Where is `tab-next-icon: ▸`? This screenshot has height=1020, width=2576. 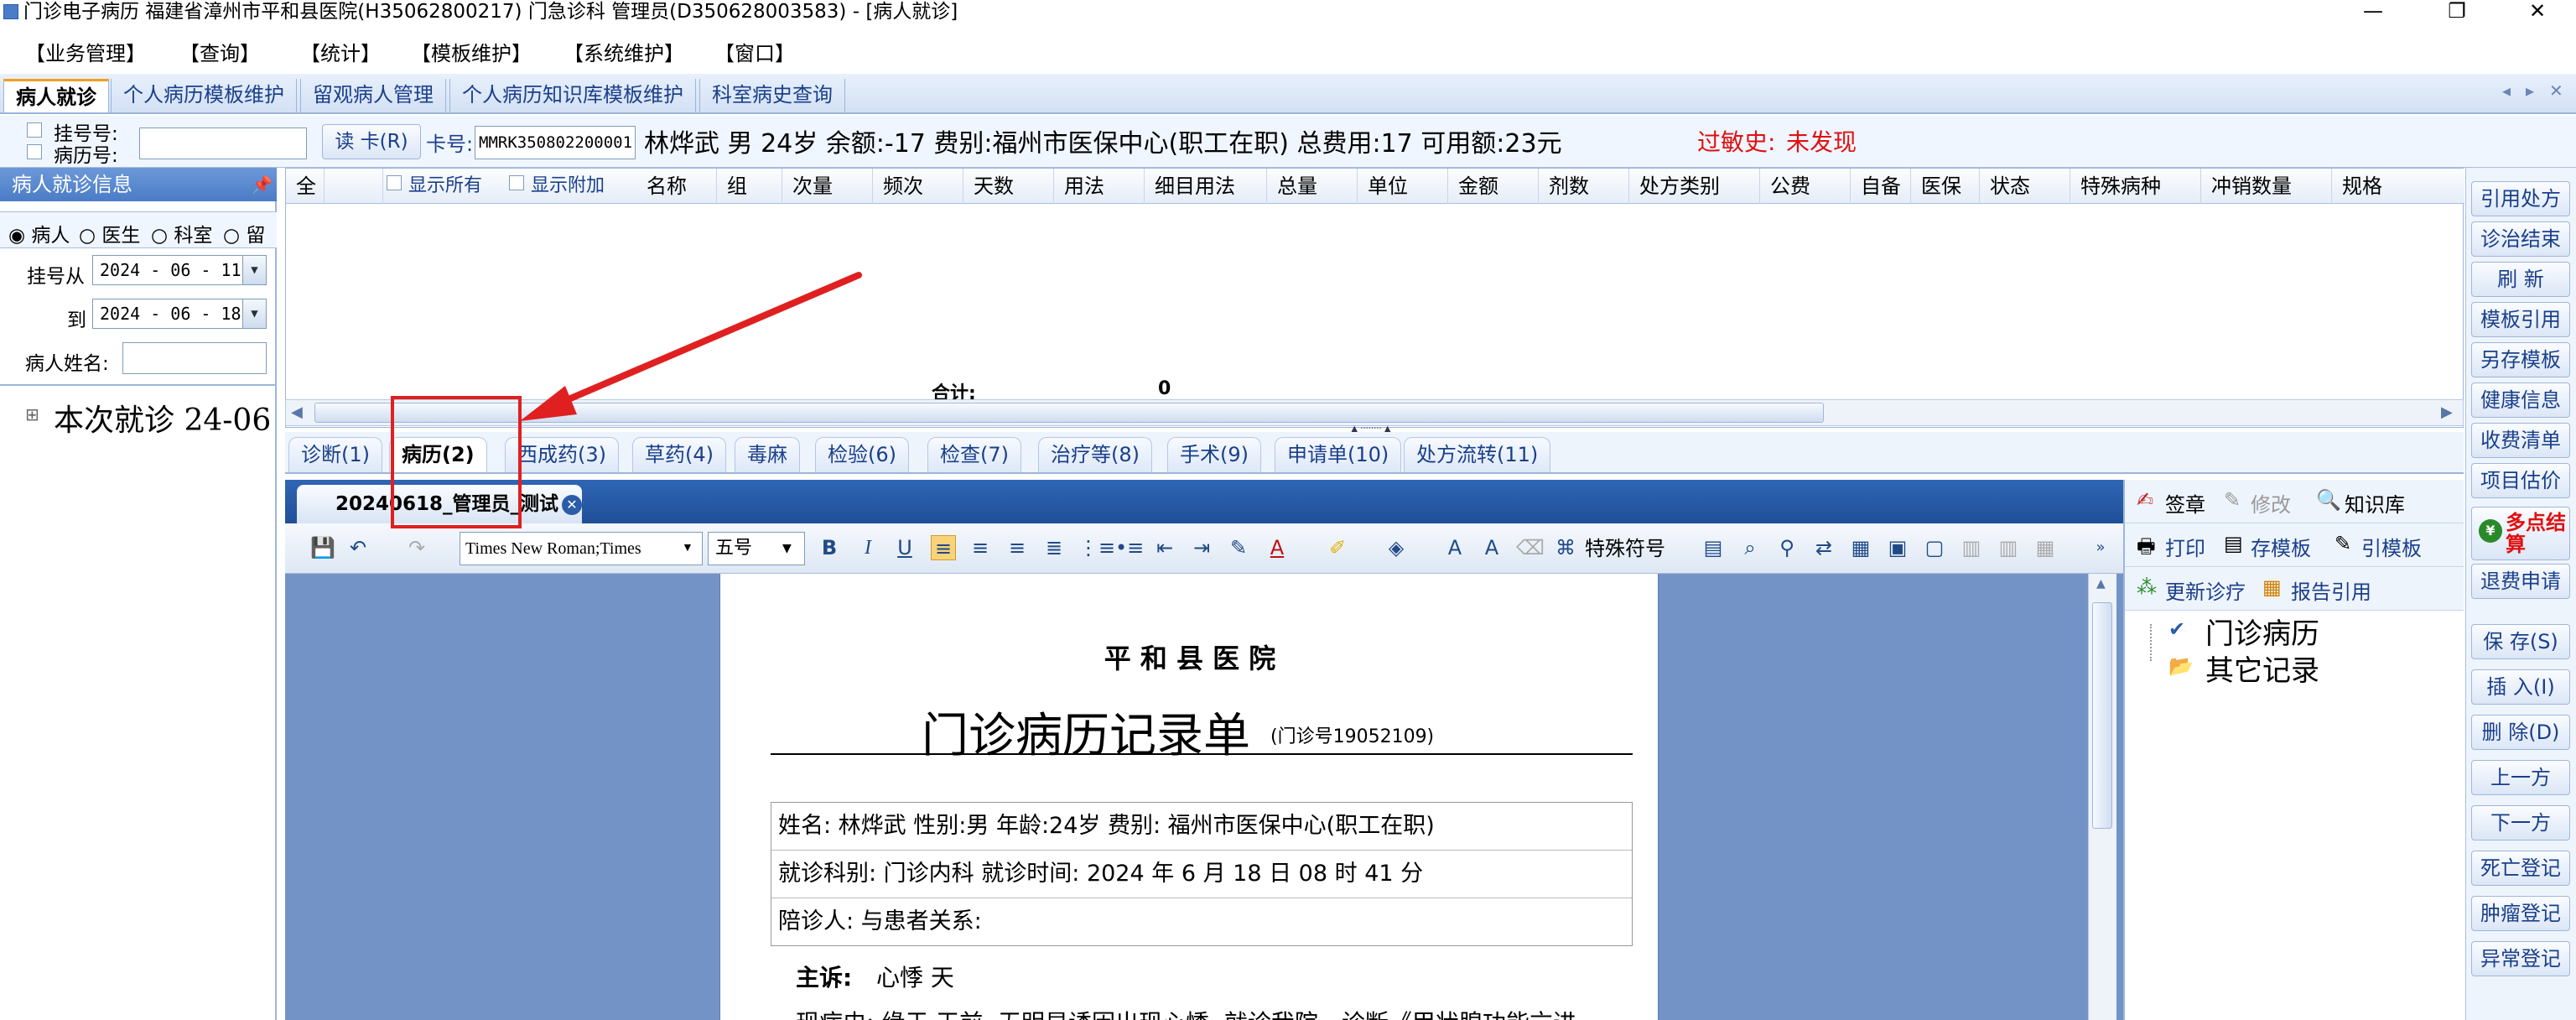
tab-next-icon: ▸ is located at coordinates (2530, 91).